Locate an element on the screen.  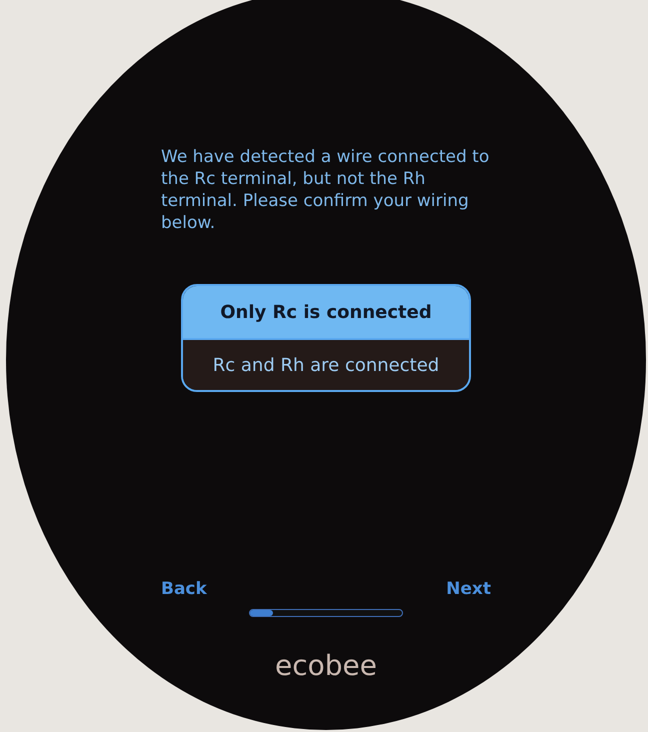
option-button: Rc and Rh are connected is located at coordinates (326, 364).